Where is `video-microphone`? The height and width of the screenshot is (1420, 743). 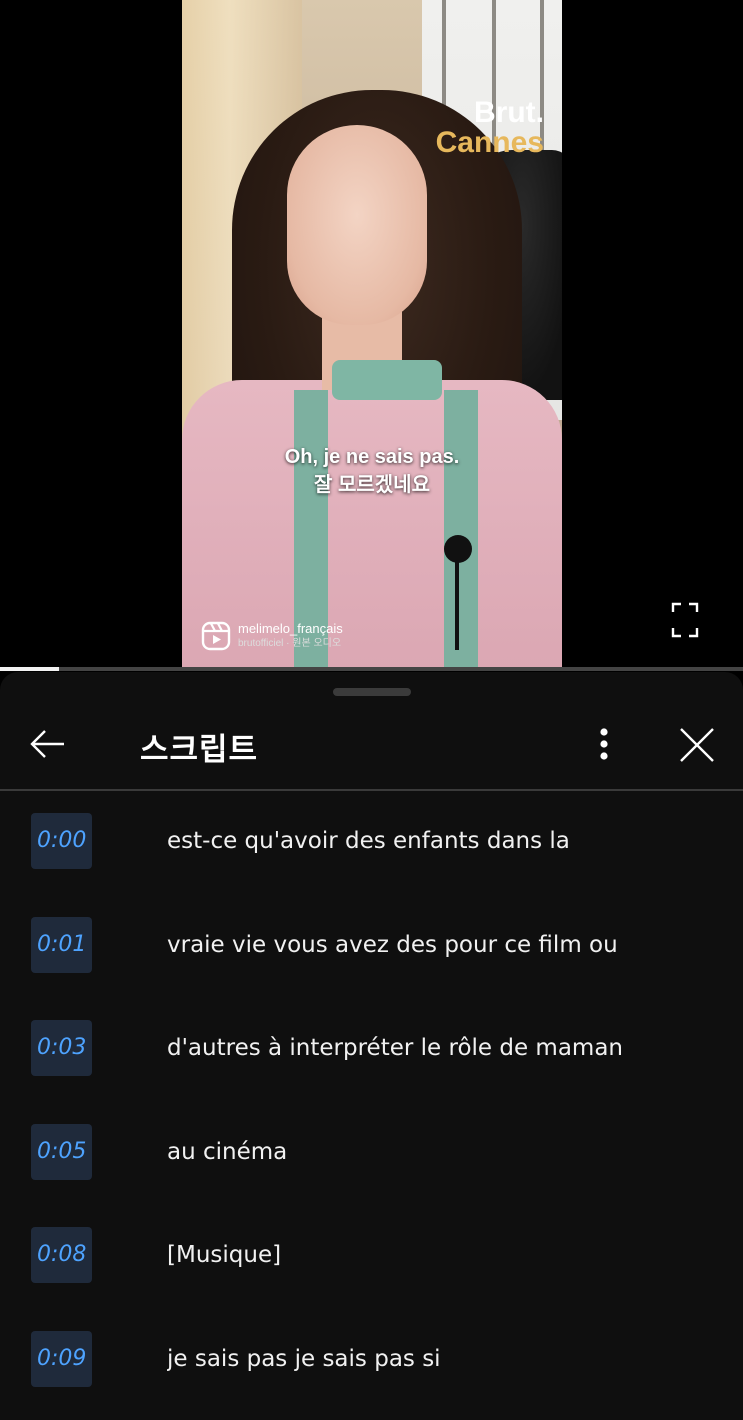 video-microphone is located at coordinates (458, 549).